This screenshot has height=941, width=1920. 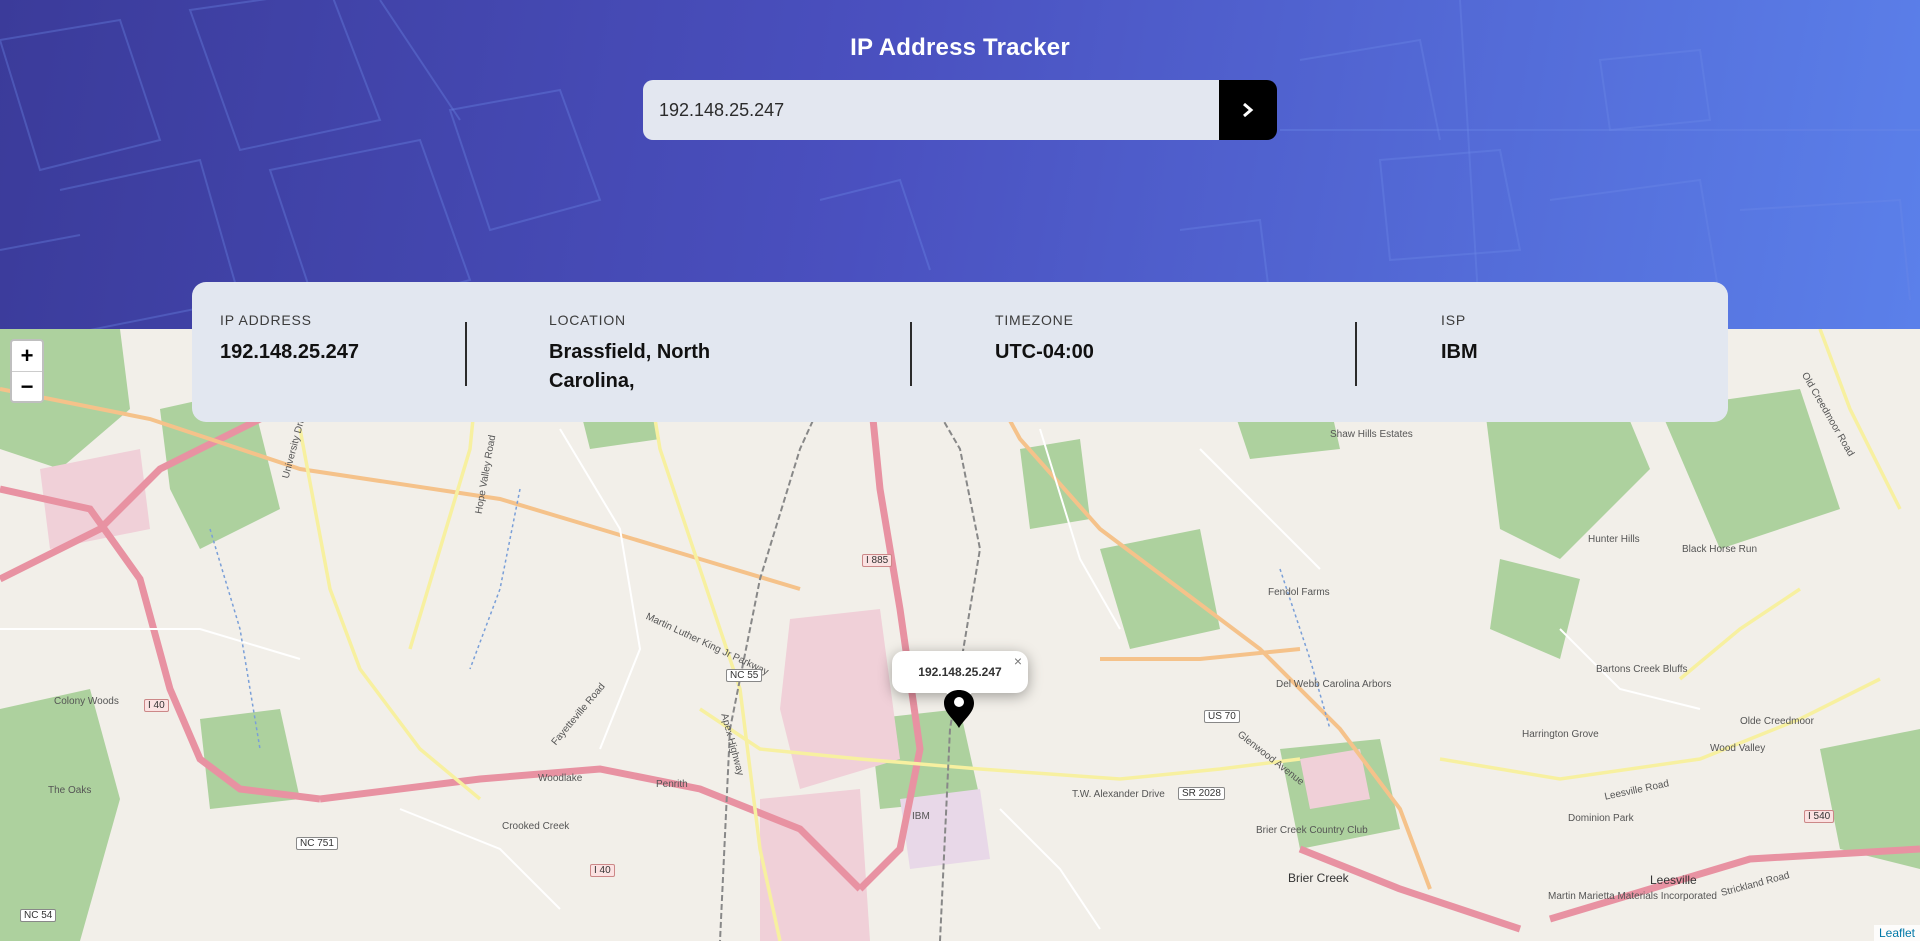 I want to click on ip-address-value: 192.148.25.247, so click(x=290, y=352).